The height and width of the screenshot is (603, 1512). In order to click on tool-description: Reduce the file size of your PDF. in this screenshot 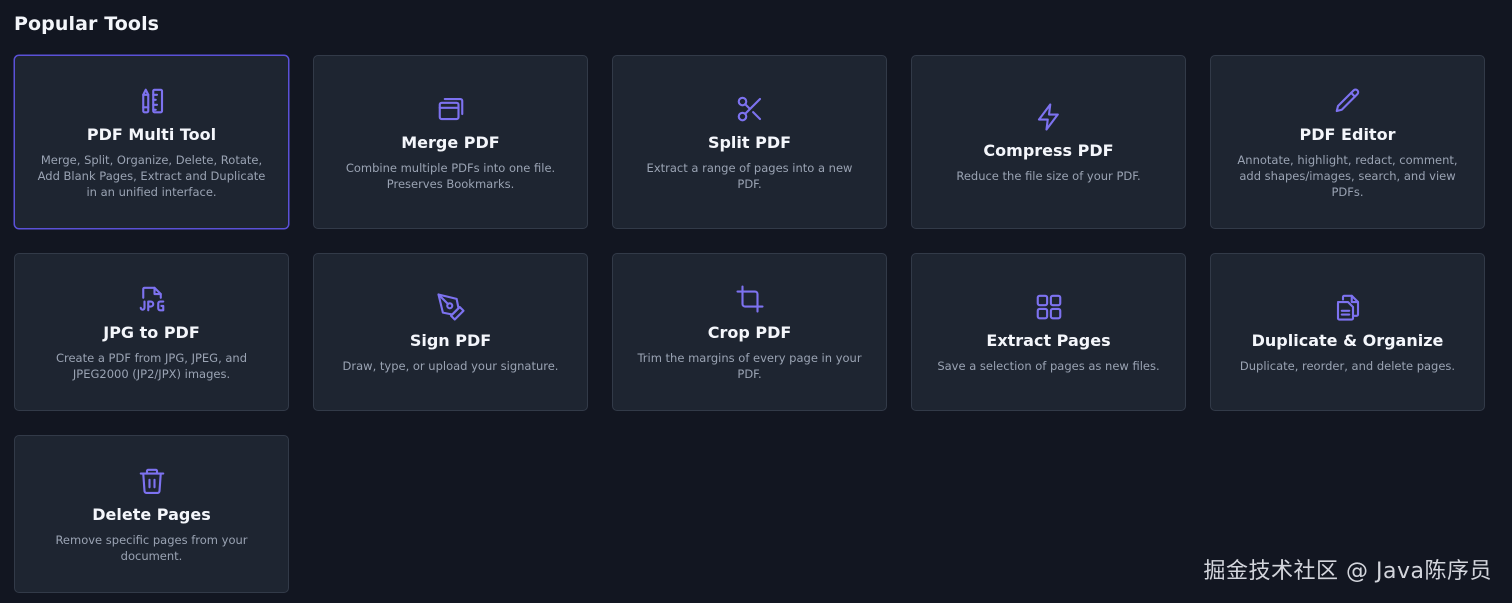, I will do `click(1048, 175)`.